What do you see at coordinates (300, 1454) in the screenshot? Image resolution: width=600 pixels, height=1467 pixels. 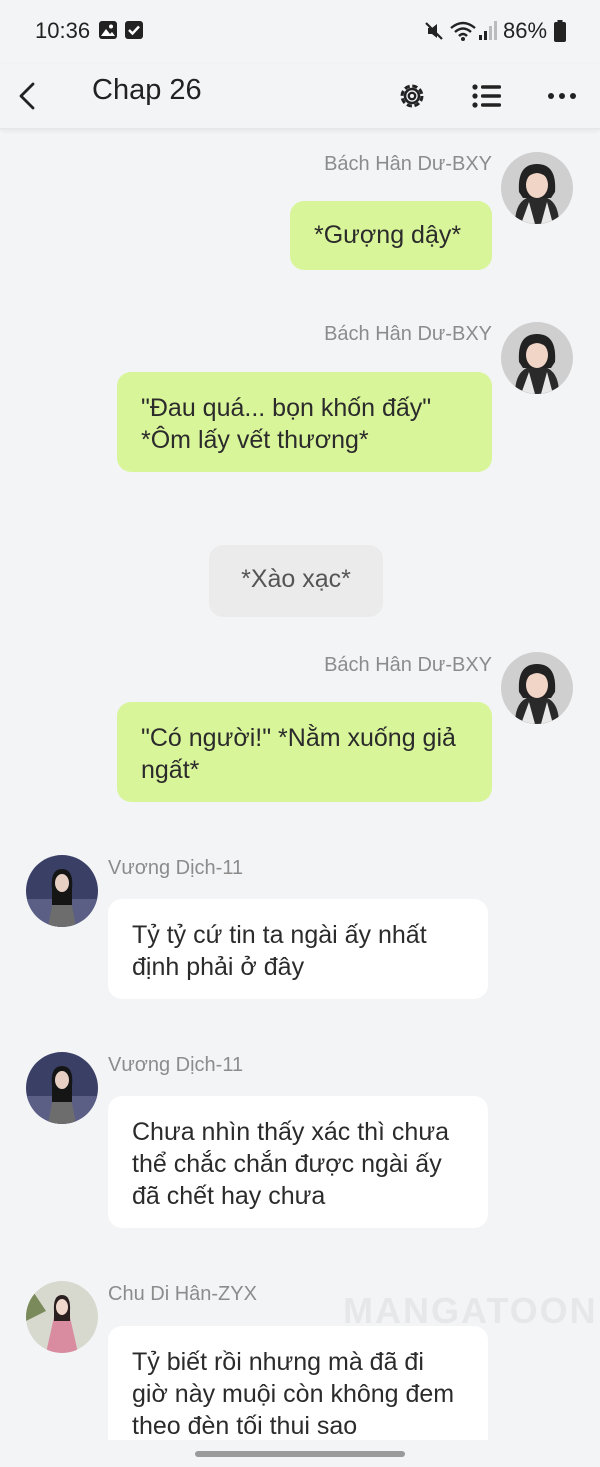 I see `home-indicator` at bounding box center [300, 1454].